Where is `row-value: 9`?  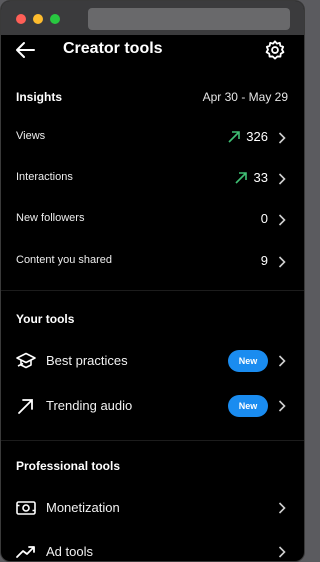
row-value: 9 is located at coordinates (264, 260).